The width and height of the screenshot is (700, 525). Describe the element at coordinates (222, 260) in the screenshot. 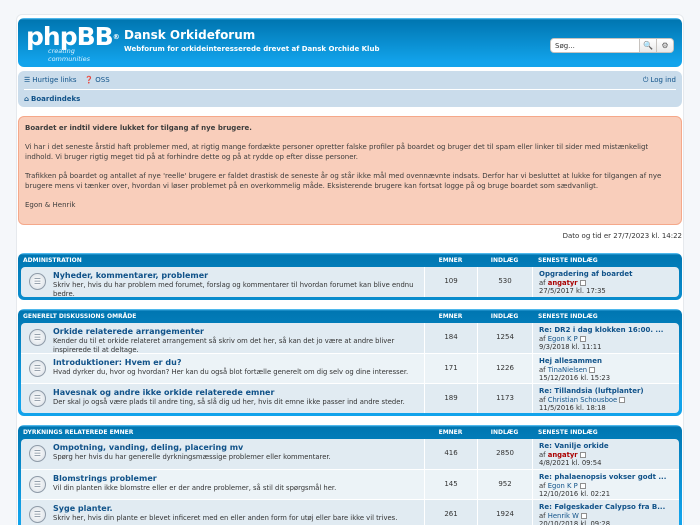

I see `category-name: Administration` at that location.